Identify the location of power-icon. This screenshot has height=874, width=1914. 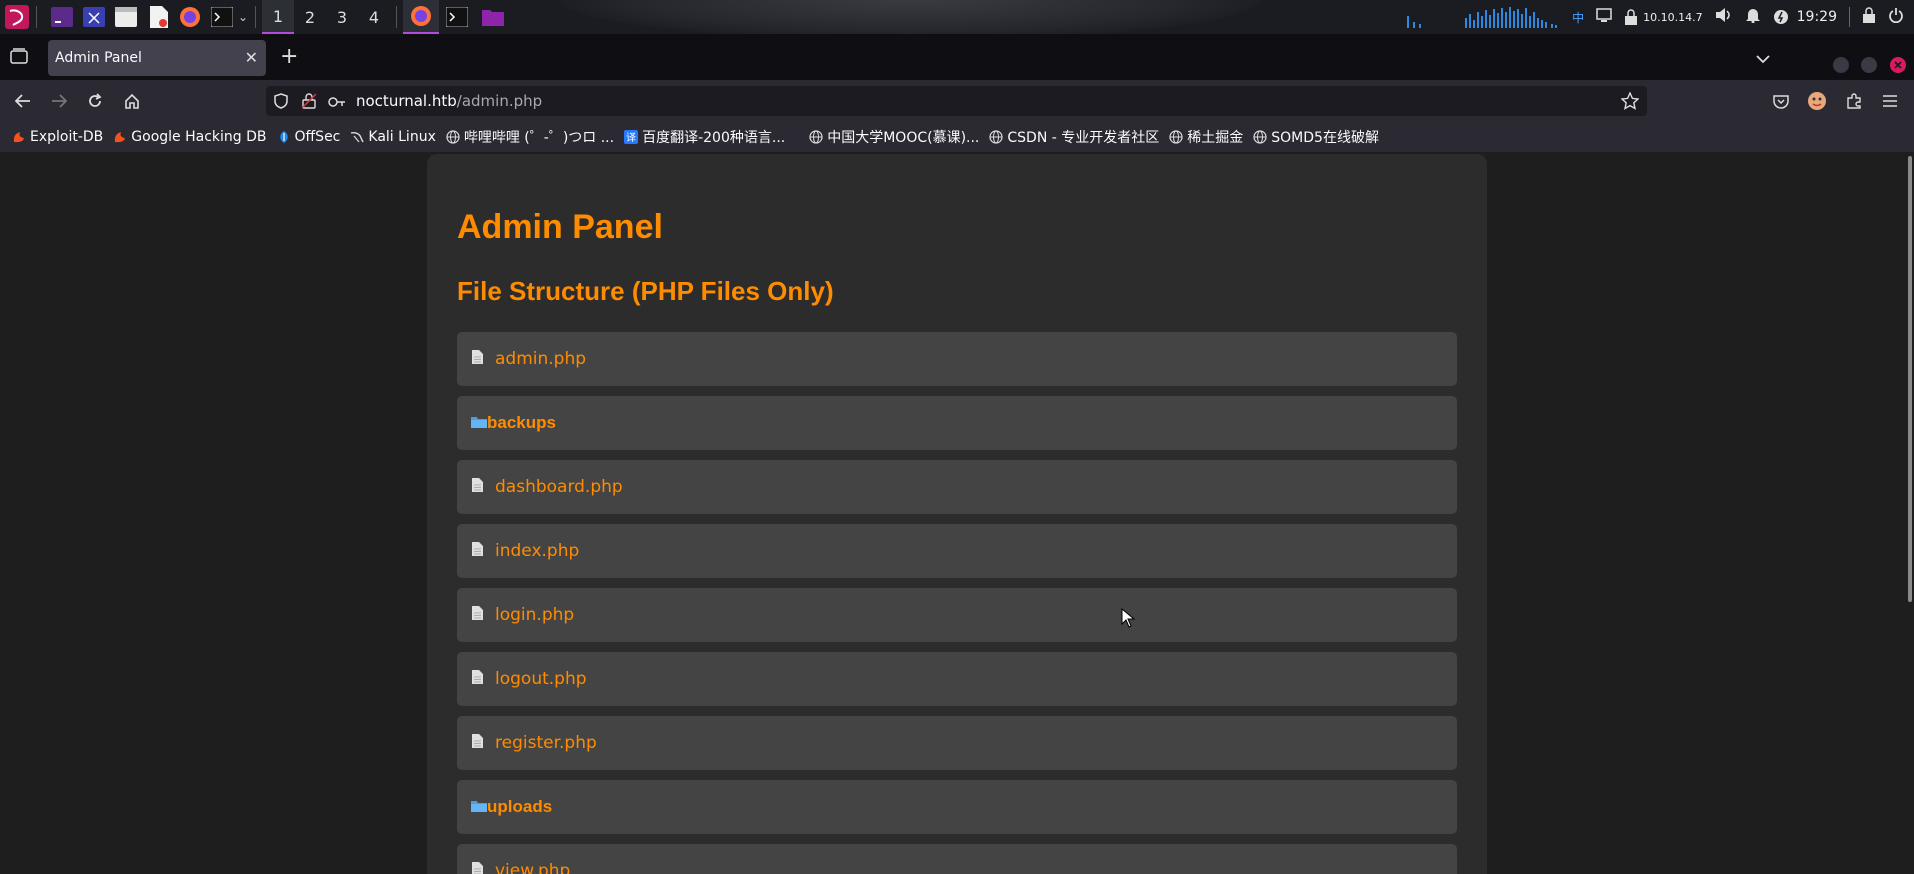
(1896, 17).